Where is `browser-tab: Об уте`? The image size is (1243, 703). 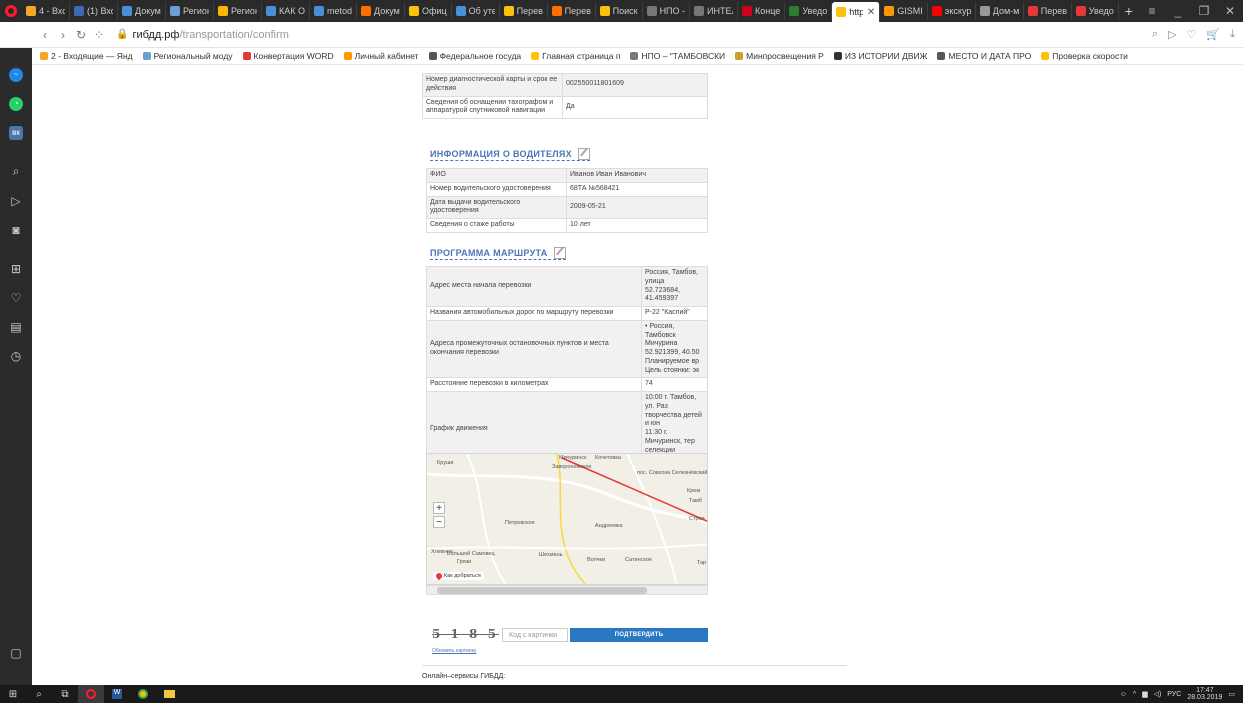
browser-tab: Об уте is located at coordinates (476, 11).